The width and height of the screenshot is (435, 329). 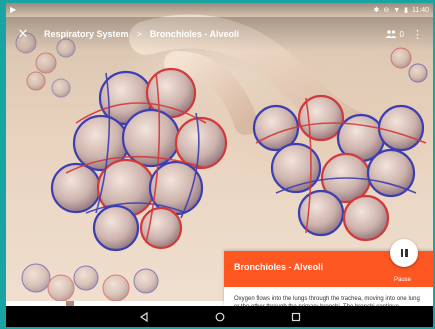 What do you see at coordinates (391, 34) in the screenshot?
I see `people-icon` at bounding box center [391, 34].